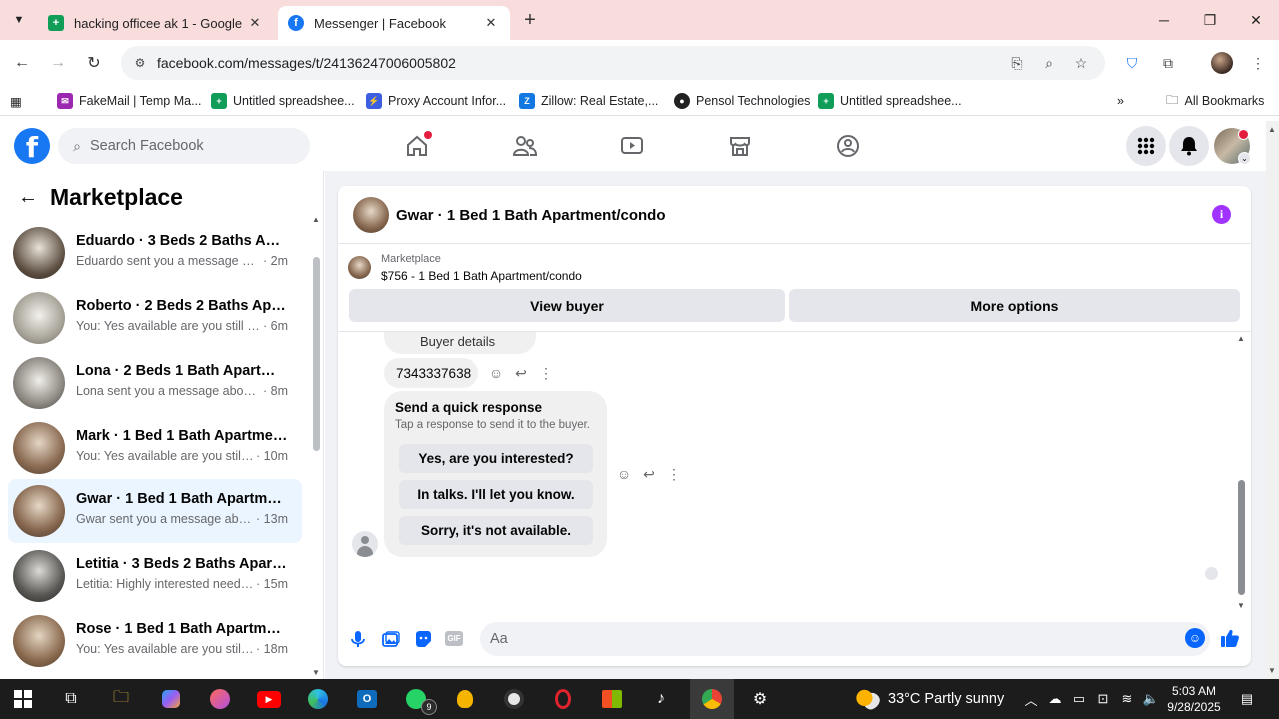 The width and height of the screenshot is (1279, 719). What do you see at coordinates (1014, 305) in the screenshot?
I see `more-options-button: More options` at bounding box center [1014, 305].